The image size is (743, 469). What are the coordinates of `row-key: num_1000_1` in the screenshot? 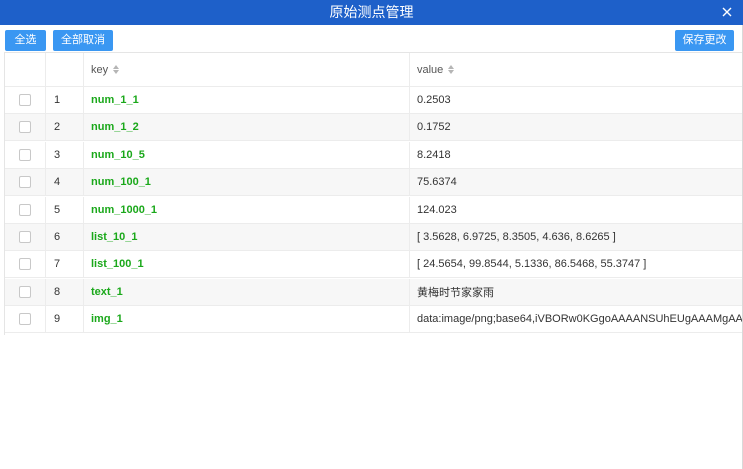 It's located at (124, 209).